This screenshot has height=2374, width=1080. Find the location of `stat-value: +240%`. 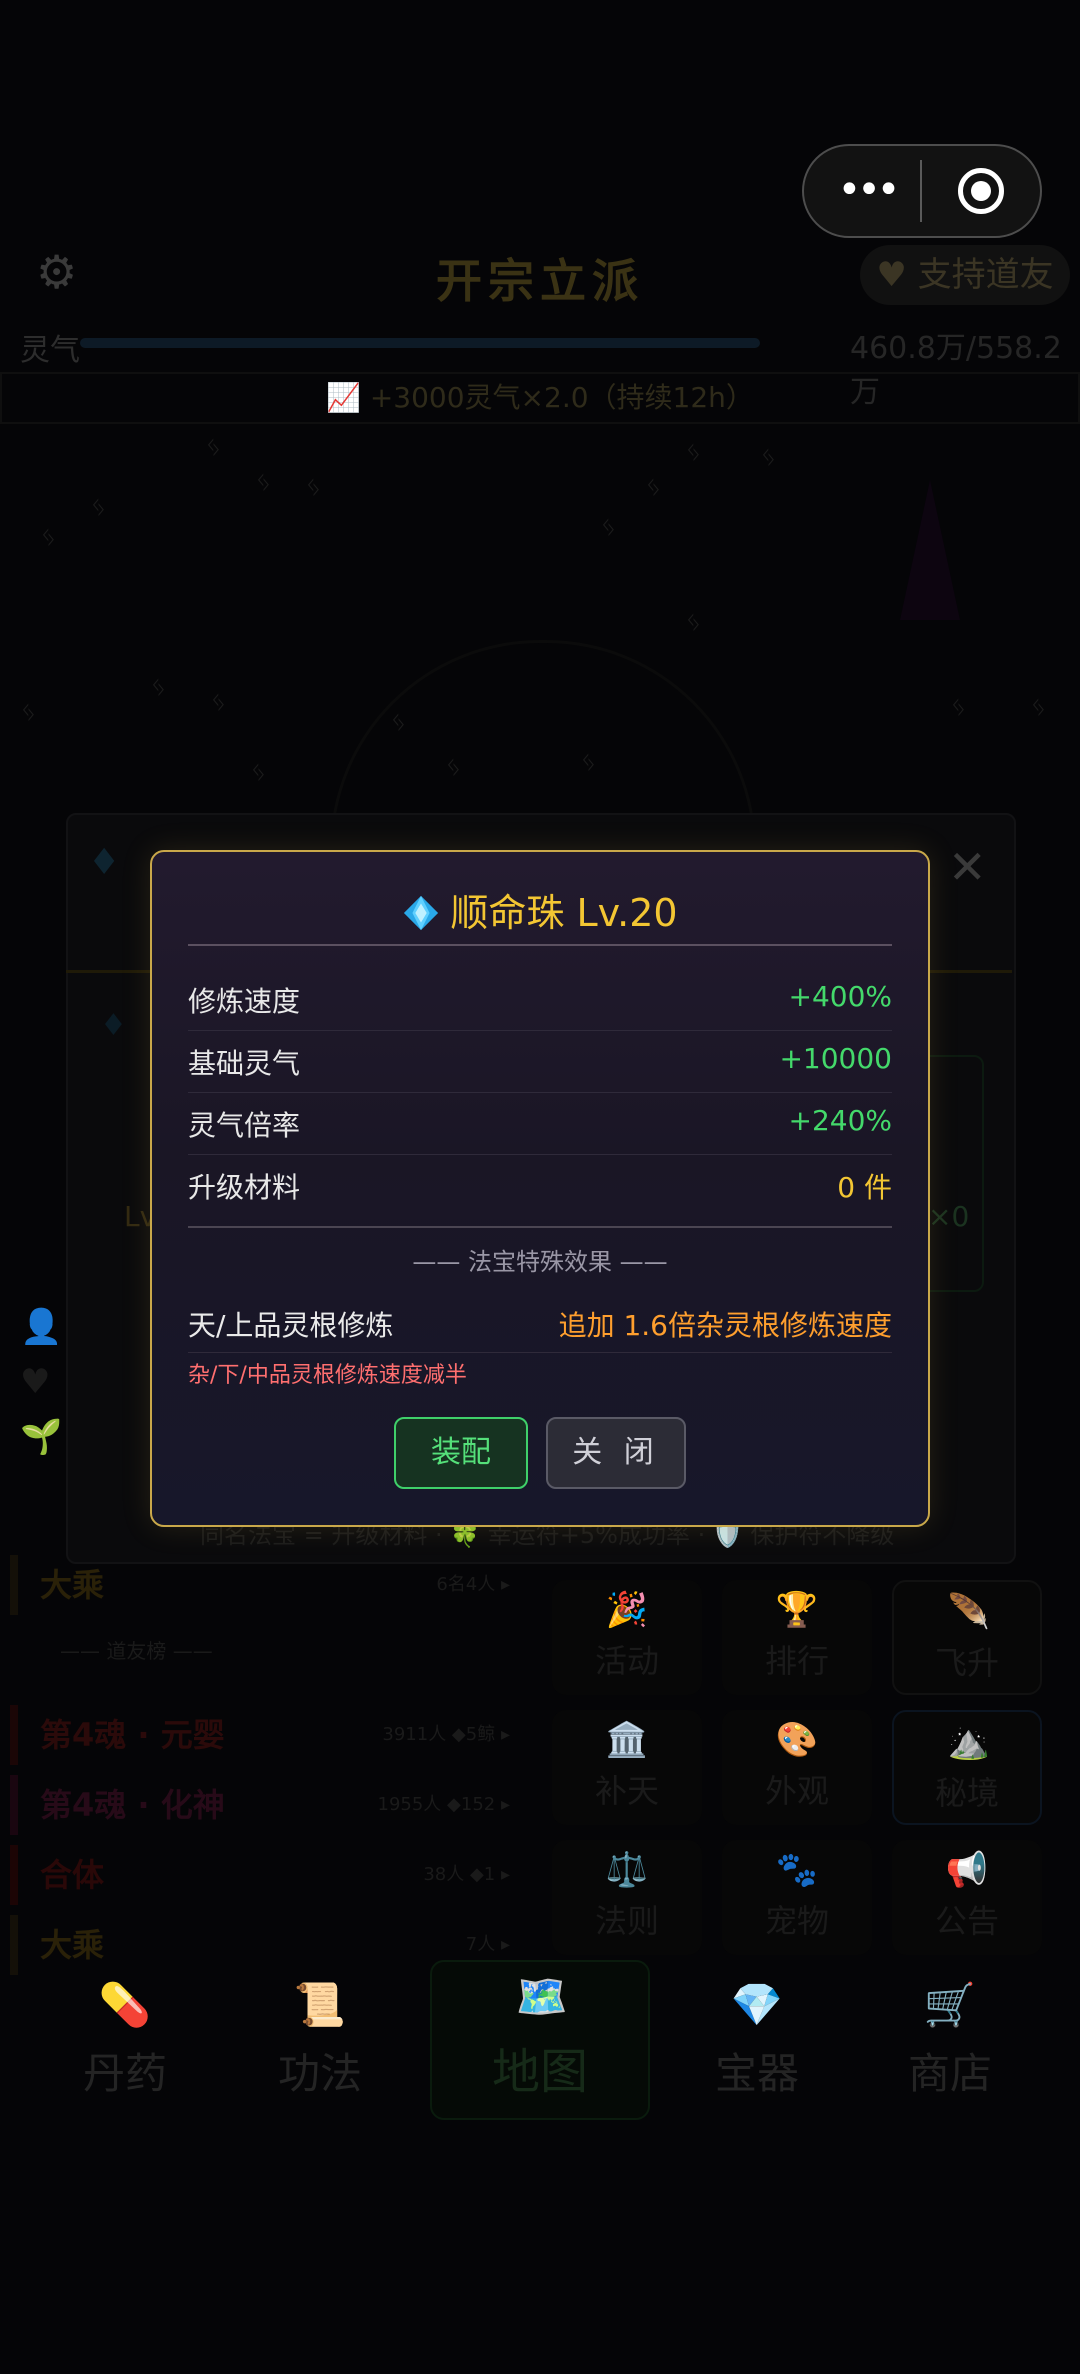

stat-value: +240% is located at coordinates (840, 1120).